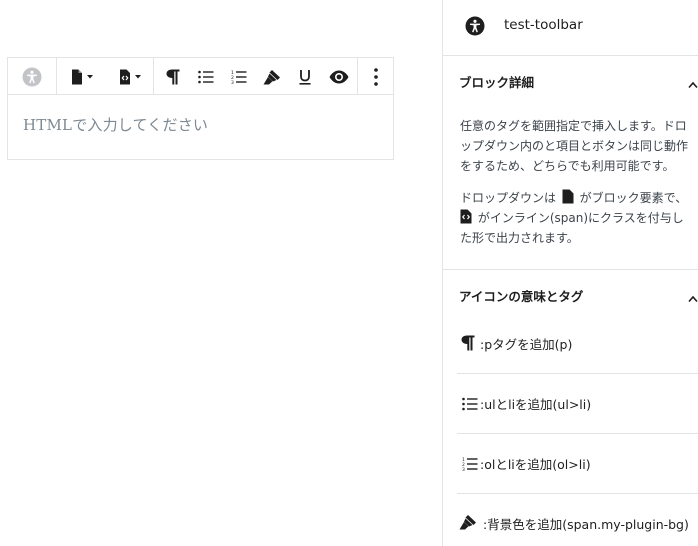 The height and width of the screenshot is (546, 698). What do you see at coordinates (573, 126) in the screenshot?
I see `details-line: 任意のタグを範囲指定で挿入します。ドロ` at bounding box center [573, 126].